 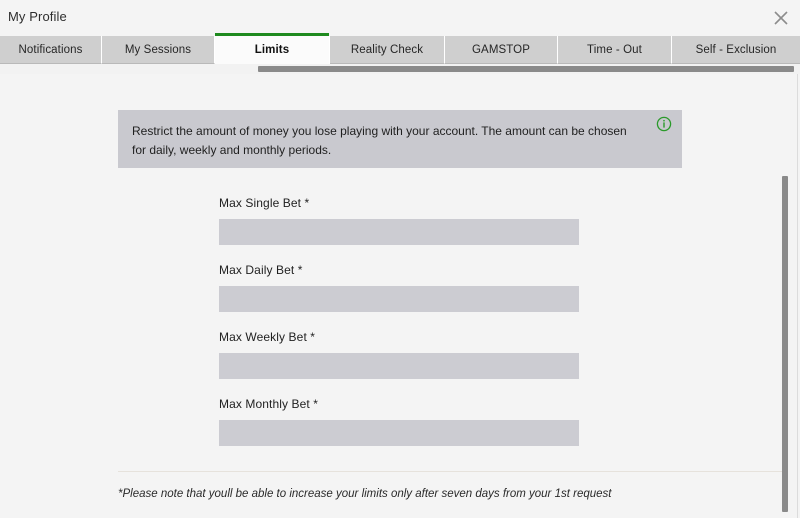 I want to click on tab-notifications: Notifications, so click(x=51, y=50).